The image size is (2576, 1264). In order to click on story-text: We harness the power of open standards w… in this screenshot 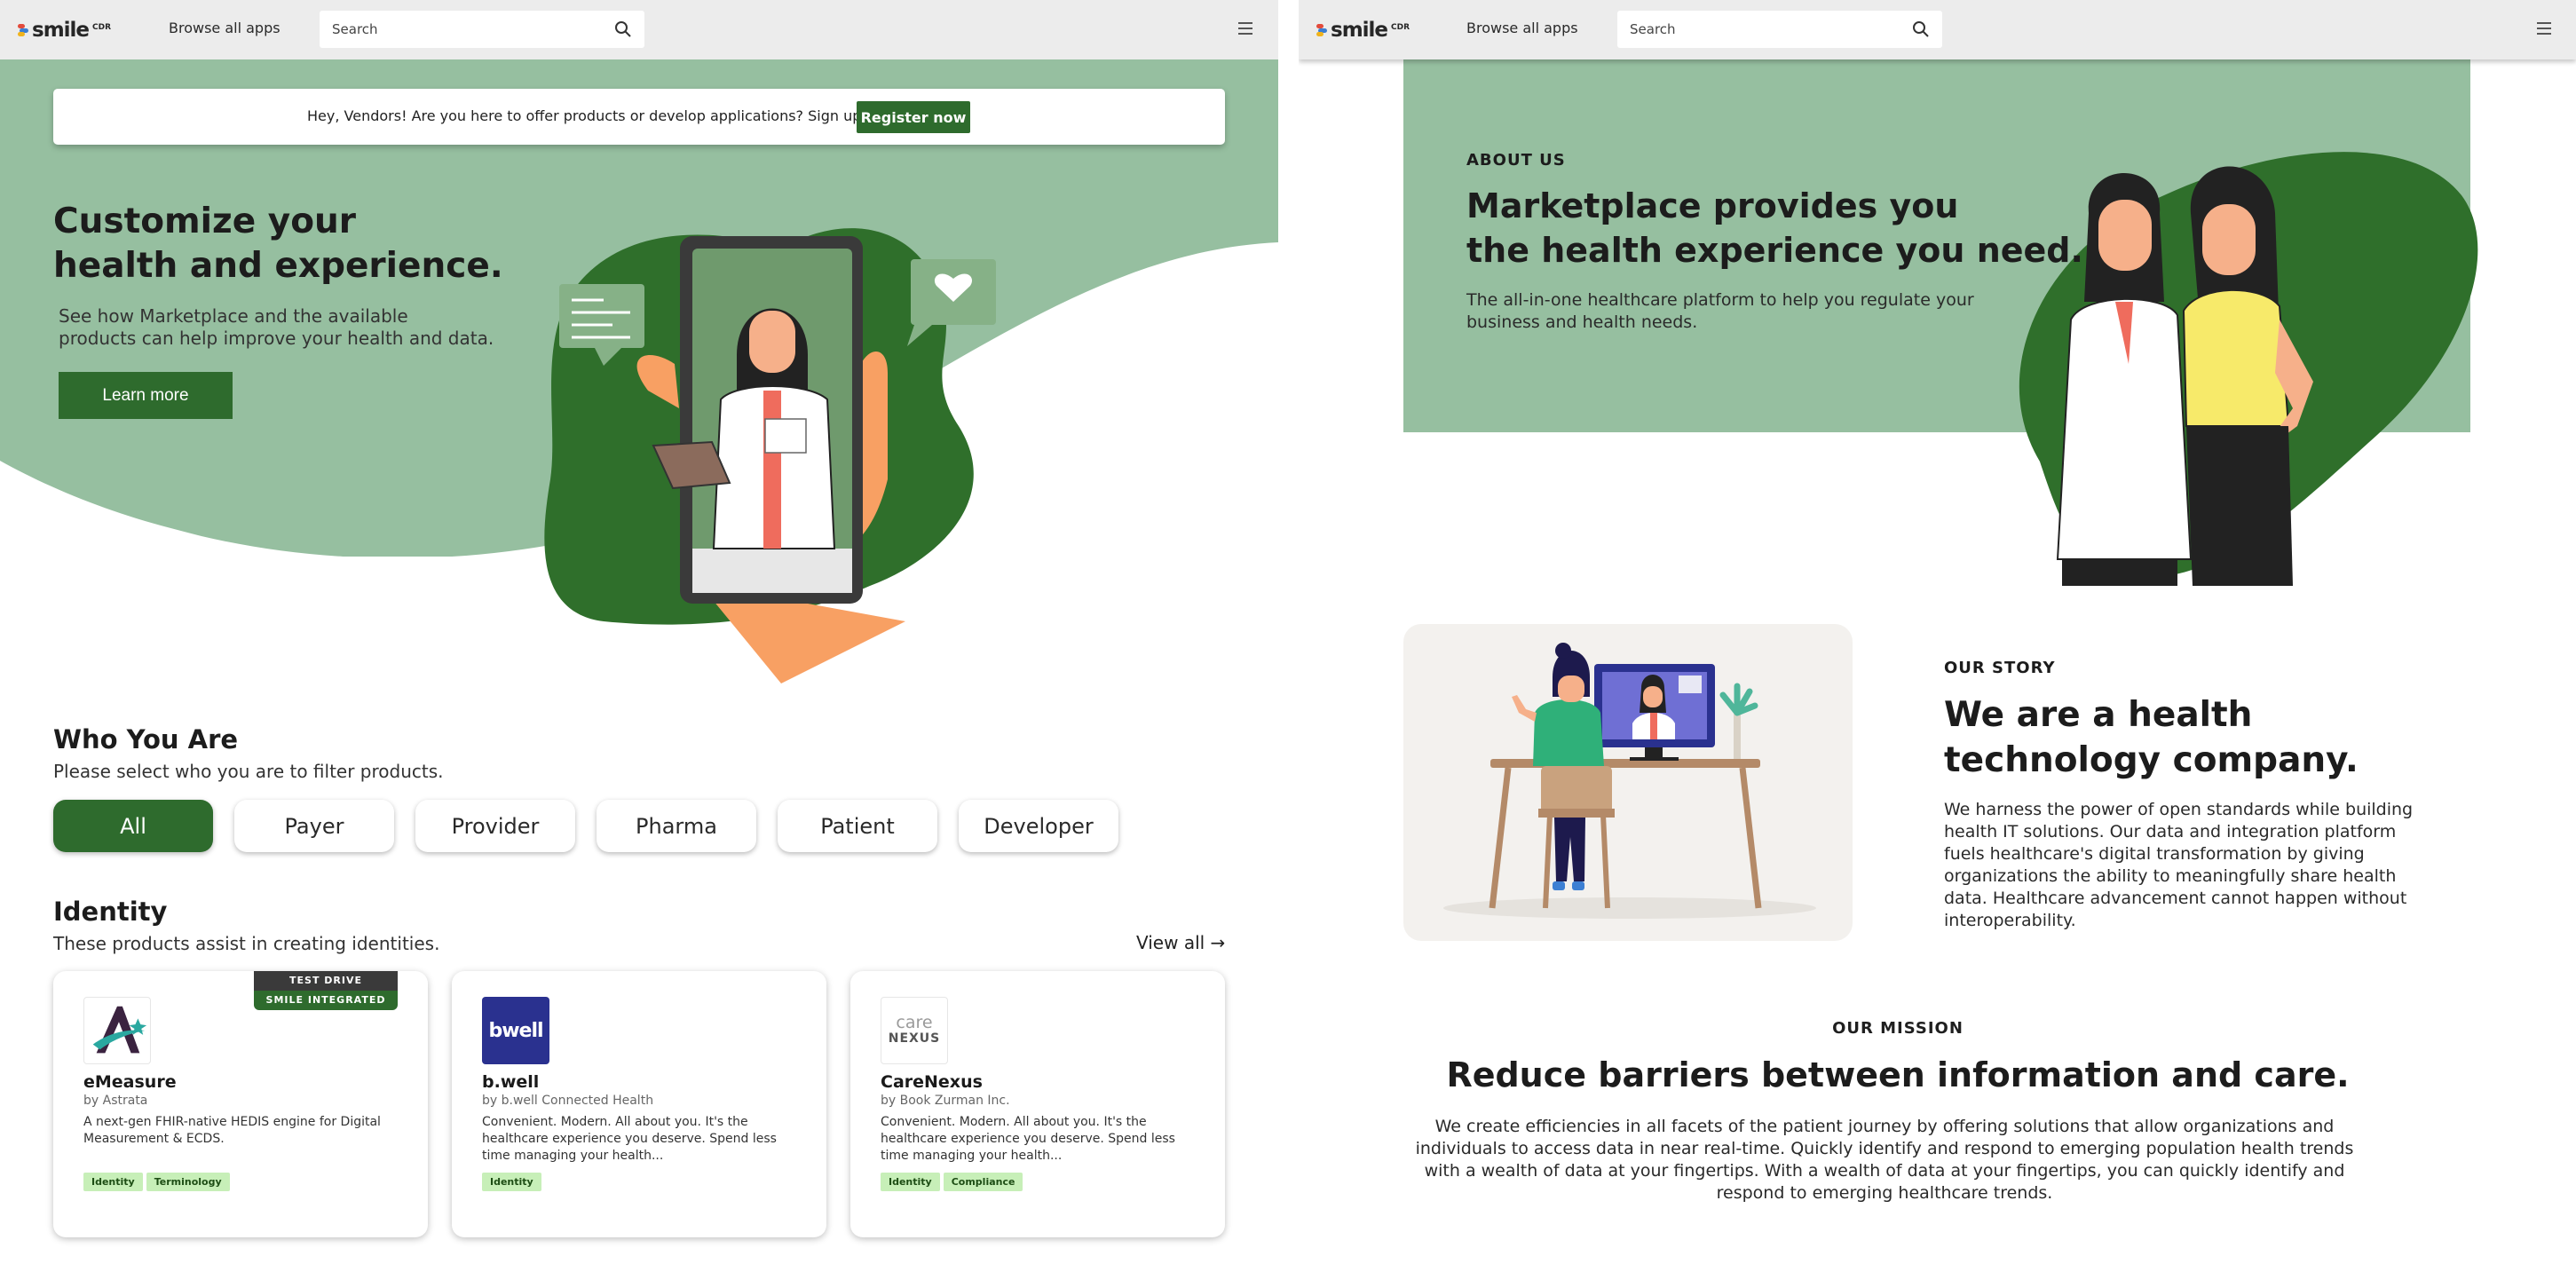, I will do `click(2179, 865)`.